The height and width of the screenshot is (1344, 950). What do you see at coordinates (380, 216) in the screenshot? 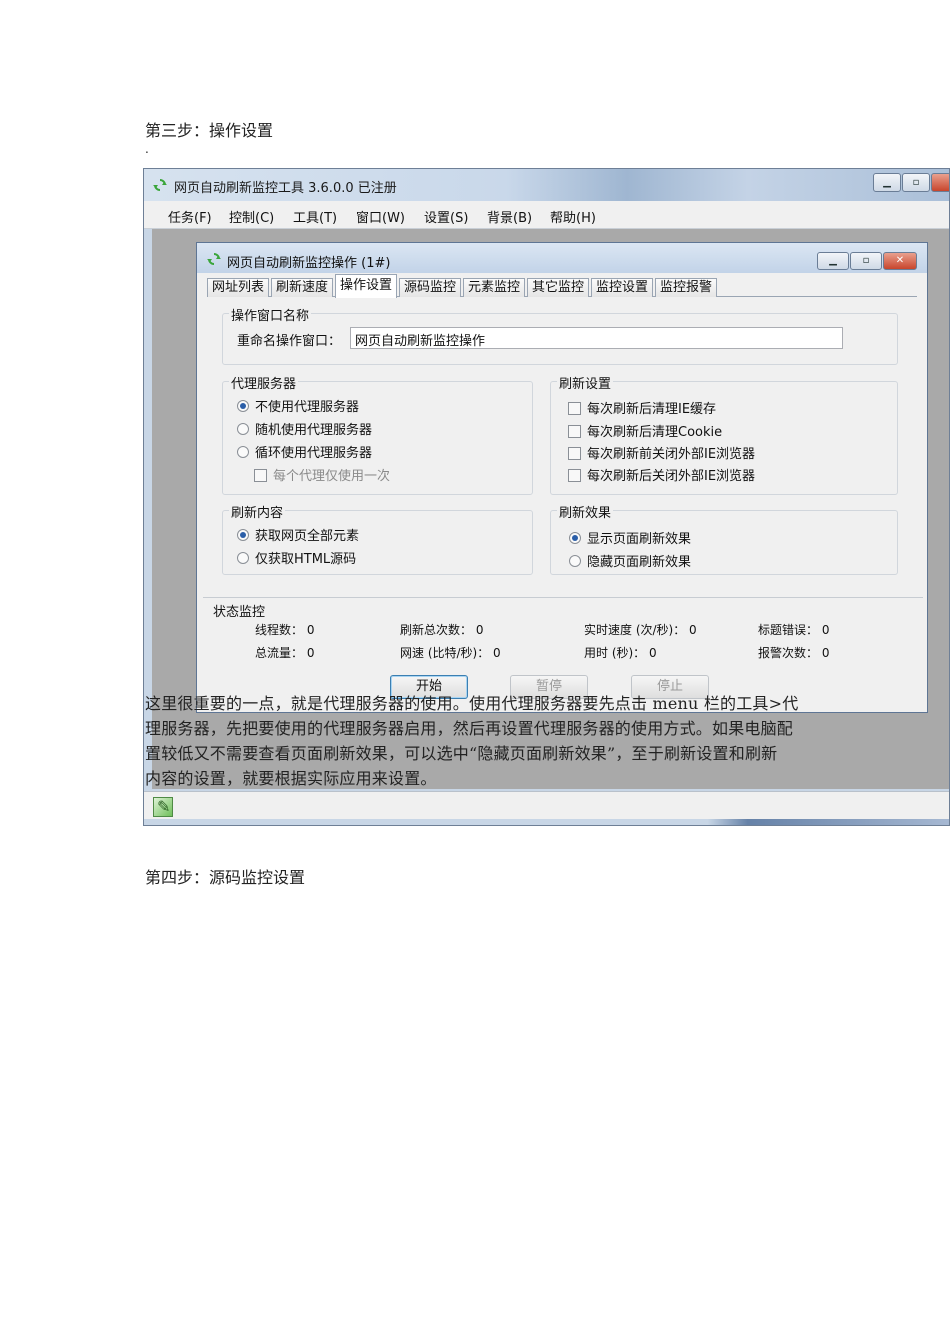
I see `menu-window: 窗口(W)` at bounding box center [380, 216].